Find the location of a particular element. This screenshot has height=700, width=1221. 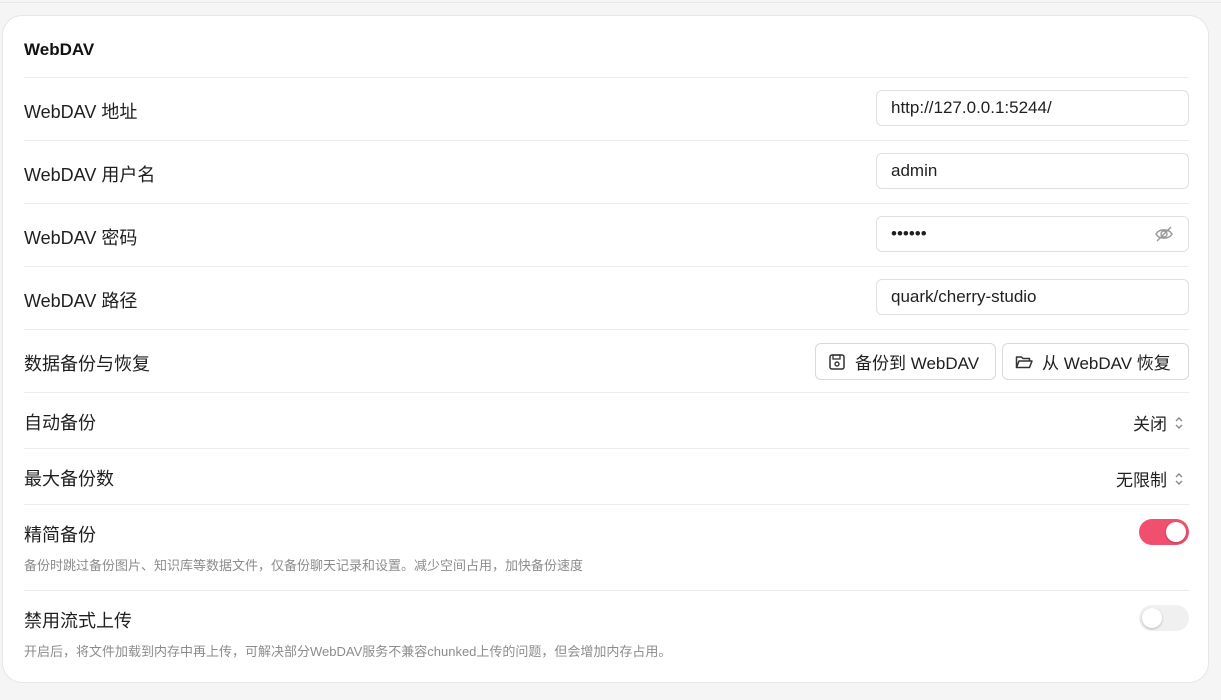

webdav-path-input: quark/cherry-studio is located at coordinates (1032, 297).